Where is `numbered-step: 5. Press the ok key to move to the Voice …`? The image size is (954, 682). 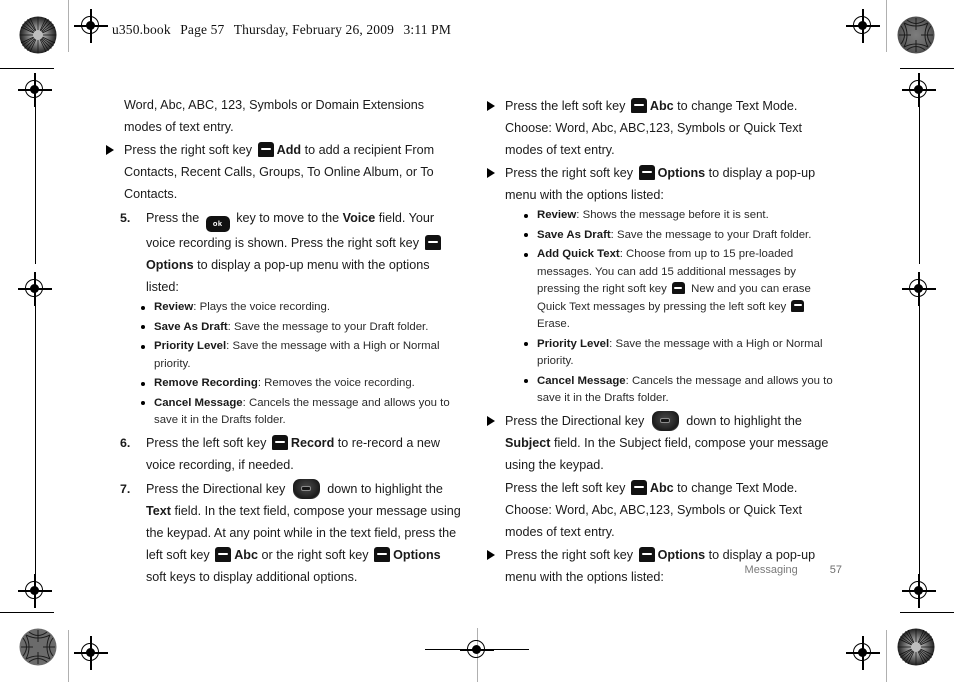
numbered-step: 5. Press the ok key to move to the Voice … is located at coordinates (283, 252).